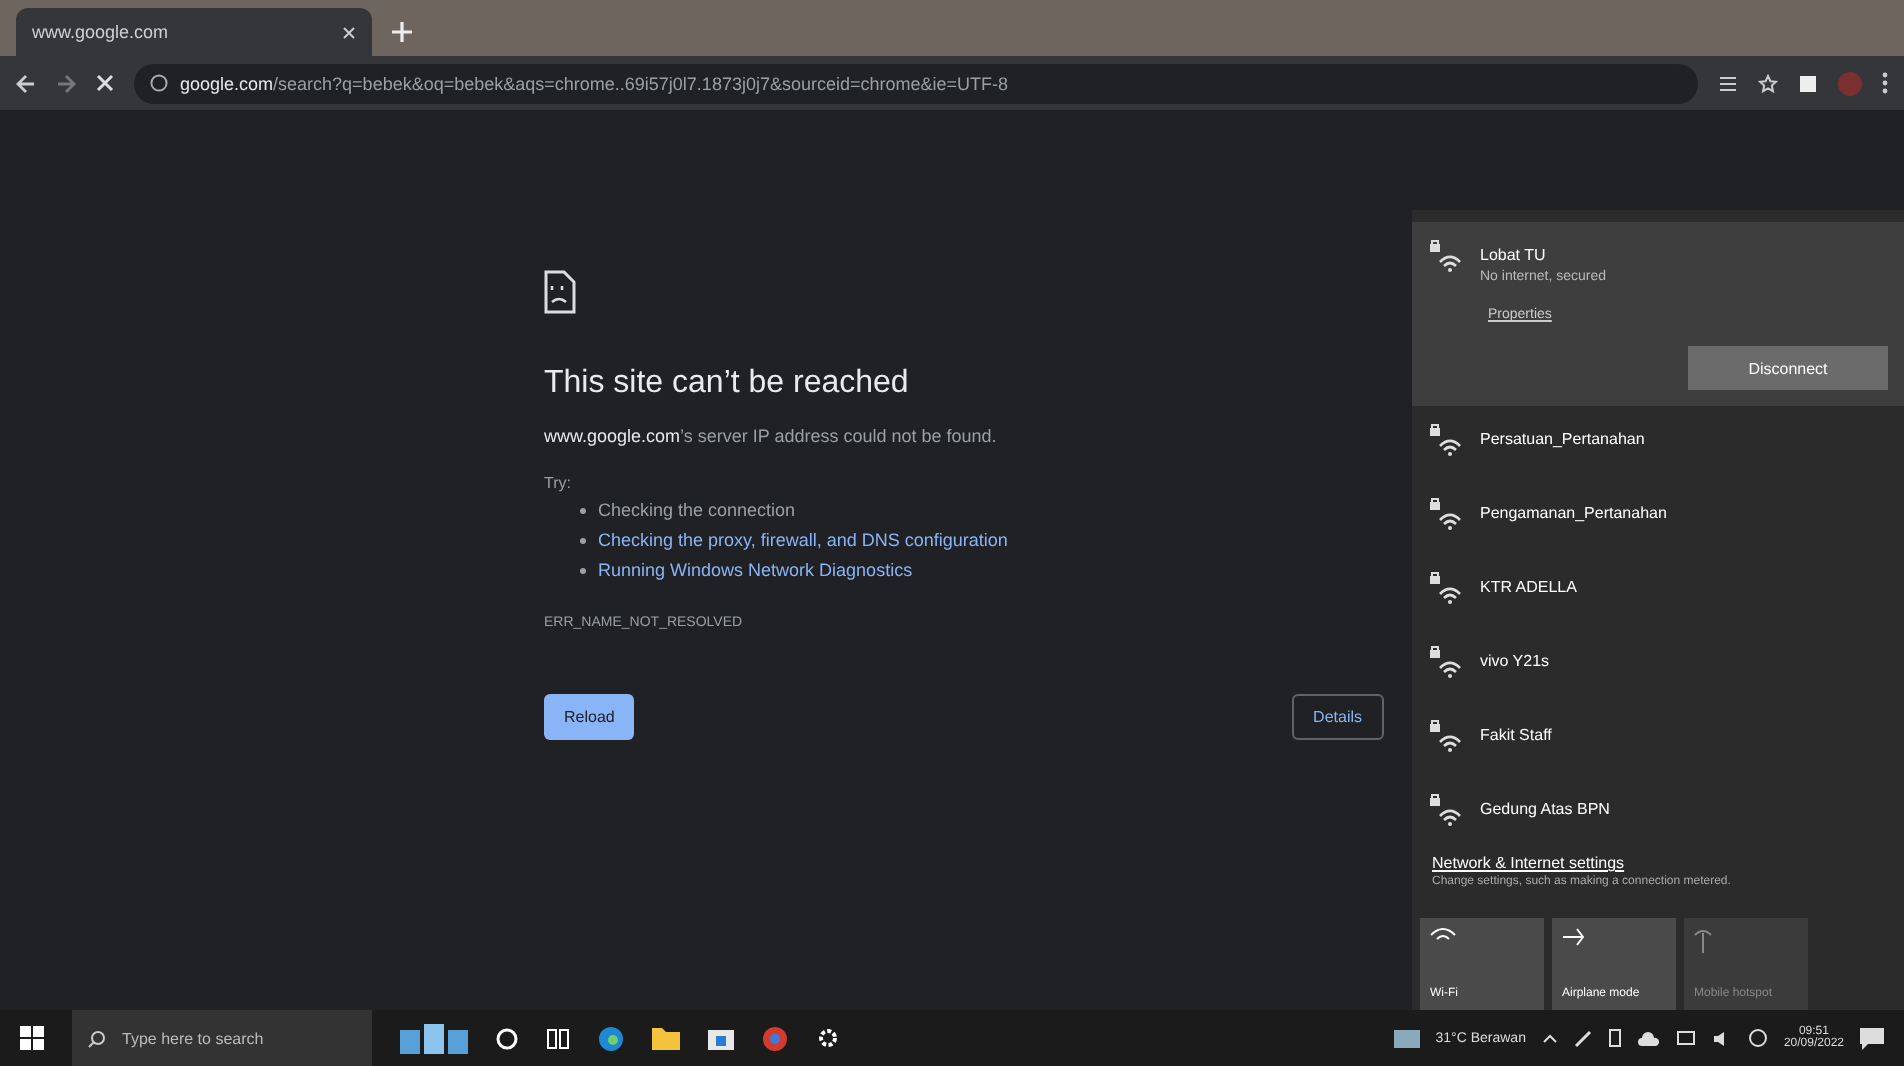 The width and height of the screenshot is (1904, 1066). Describe the element at coordinates (26, 83) in the screenshot. I see `back-icon` at that location.